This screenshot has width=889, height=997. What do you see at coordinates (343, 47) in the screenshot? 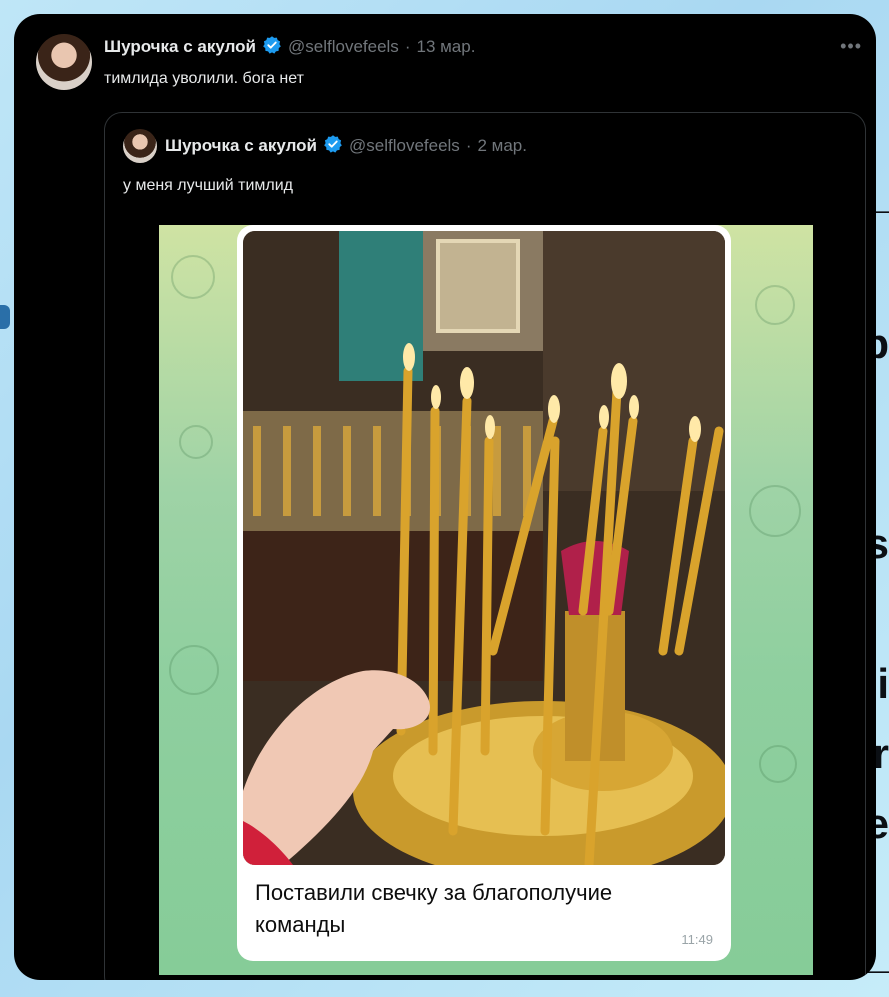
I see `author-handle: @selflovefeels` at bounding box center [343, 47].